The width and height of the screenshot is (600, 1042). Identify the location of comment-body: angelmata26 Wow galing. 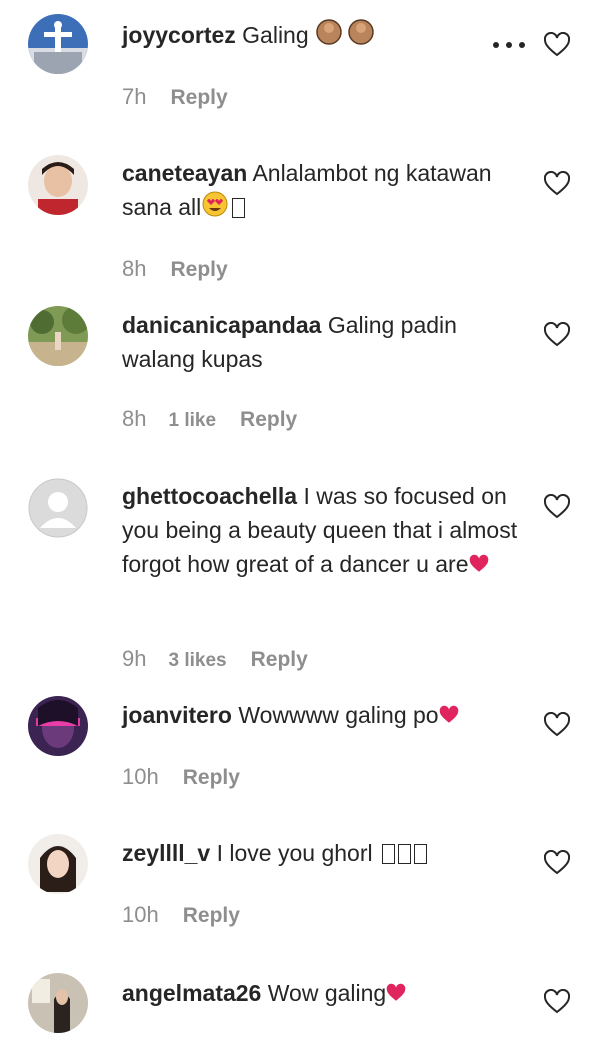
(322, 994).